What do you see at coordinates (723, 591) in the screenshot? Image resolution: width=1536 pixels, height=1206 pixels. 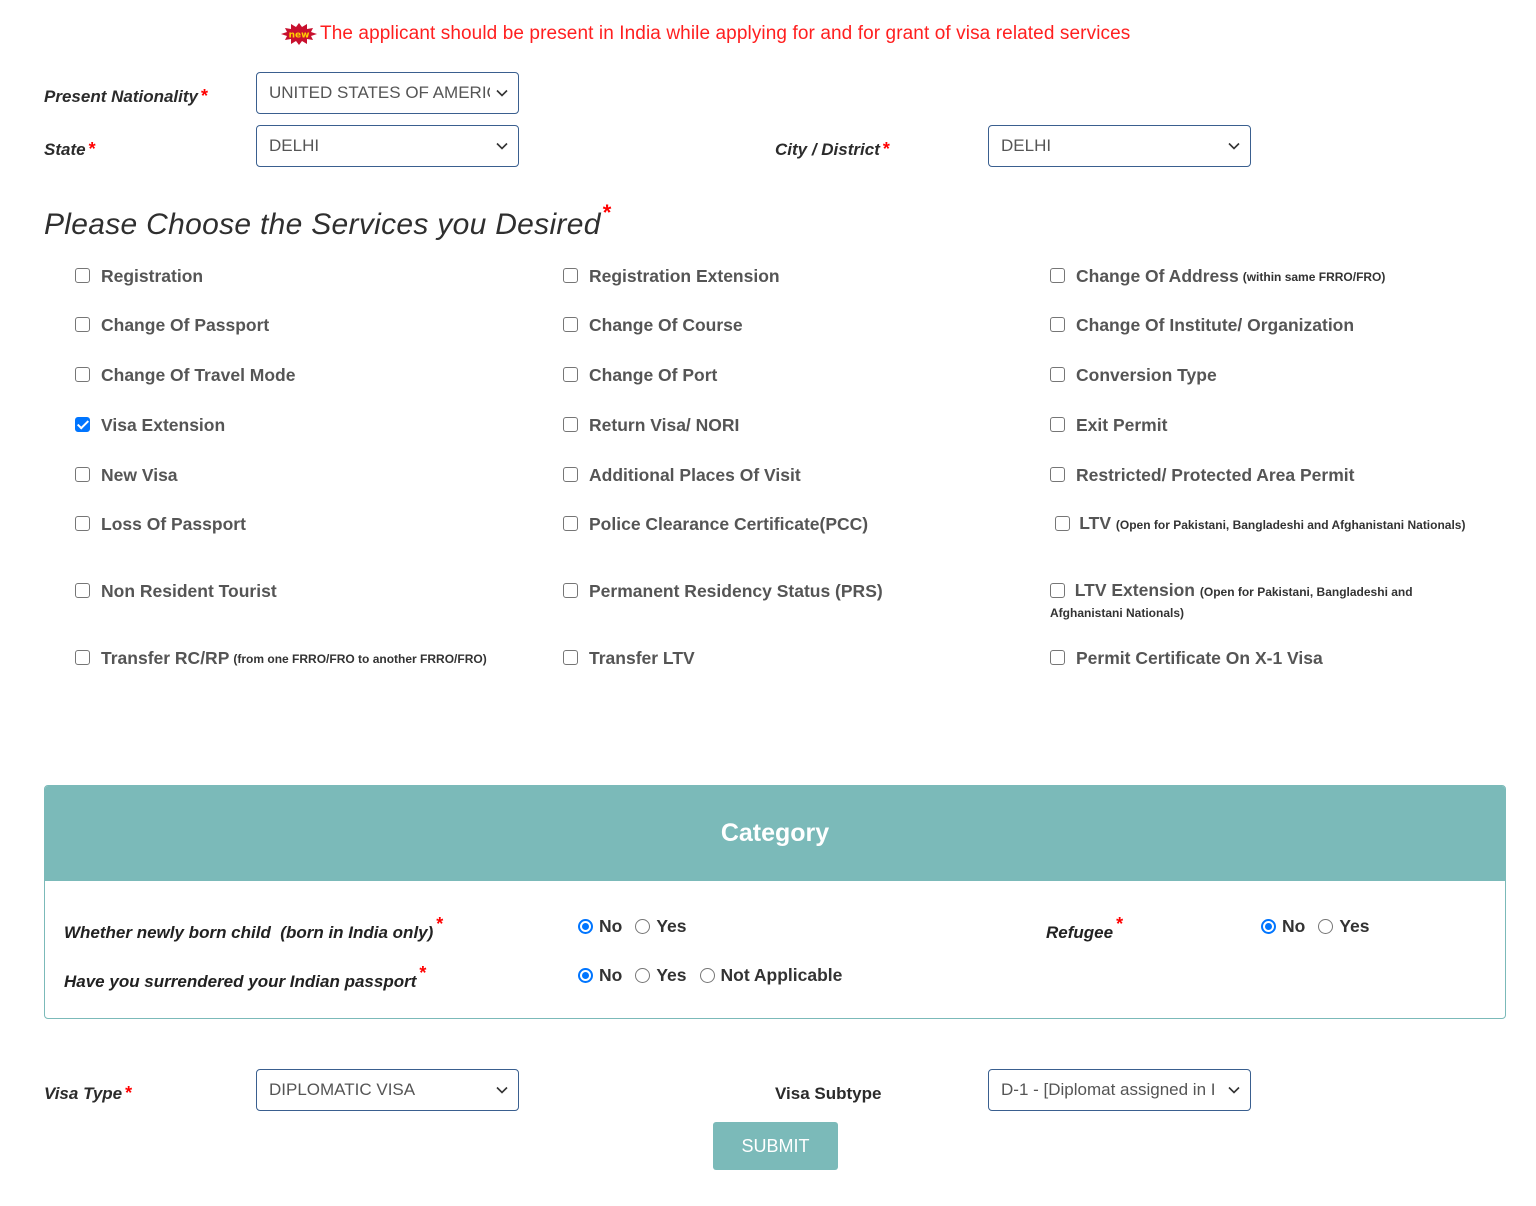 I see `service-prs: Permanent Residency Status (PRS)` at bounding box center [723, 591].